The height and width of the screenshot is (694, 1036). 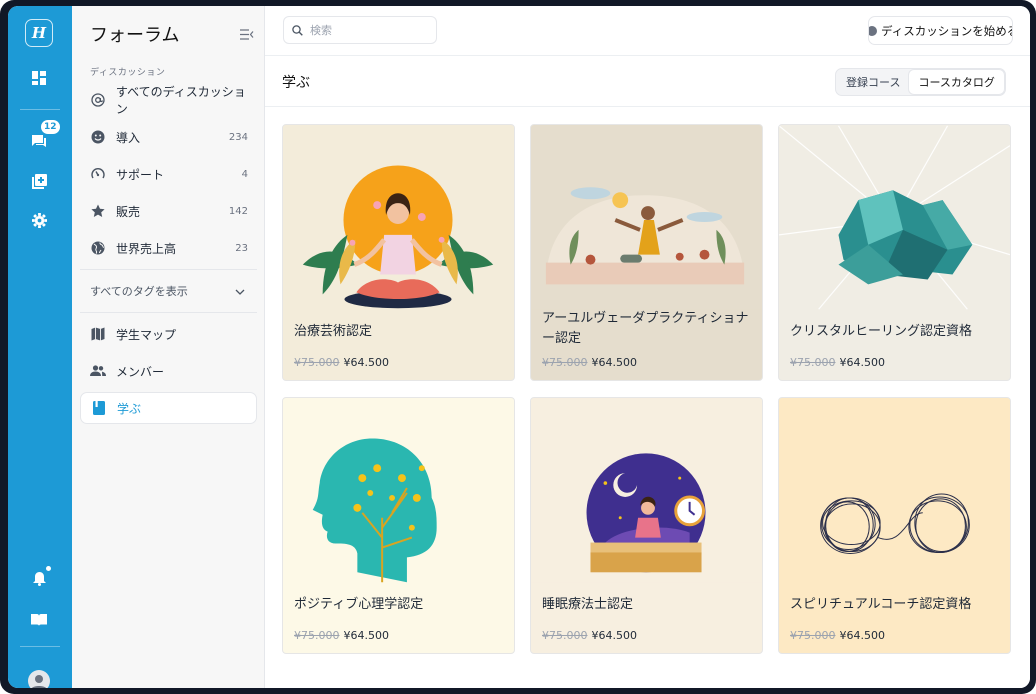 I want to click on members-icon, so click(x=98, y=371).